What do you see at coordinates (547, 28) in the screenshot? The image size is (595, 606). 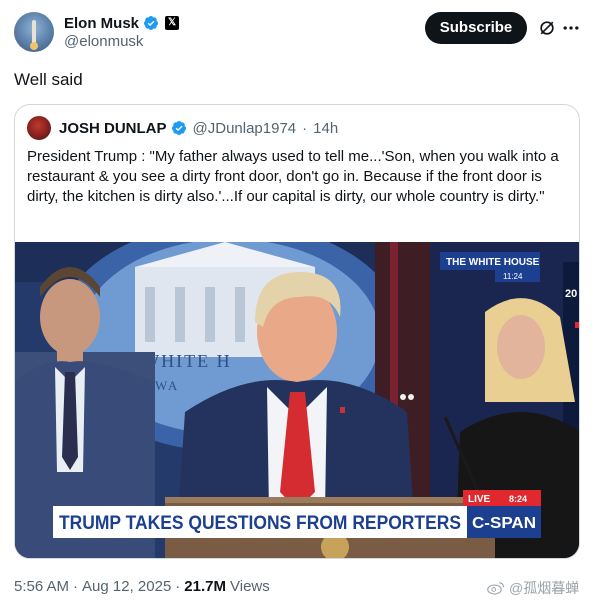 I see `grok-icon` at bounding box center [547, 28].